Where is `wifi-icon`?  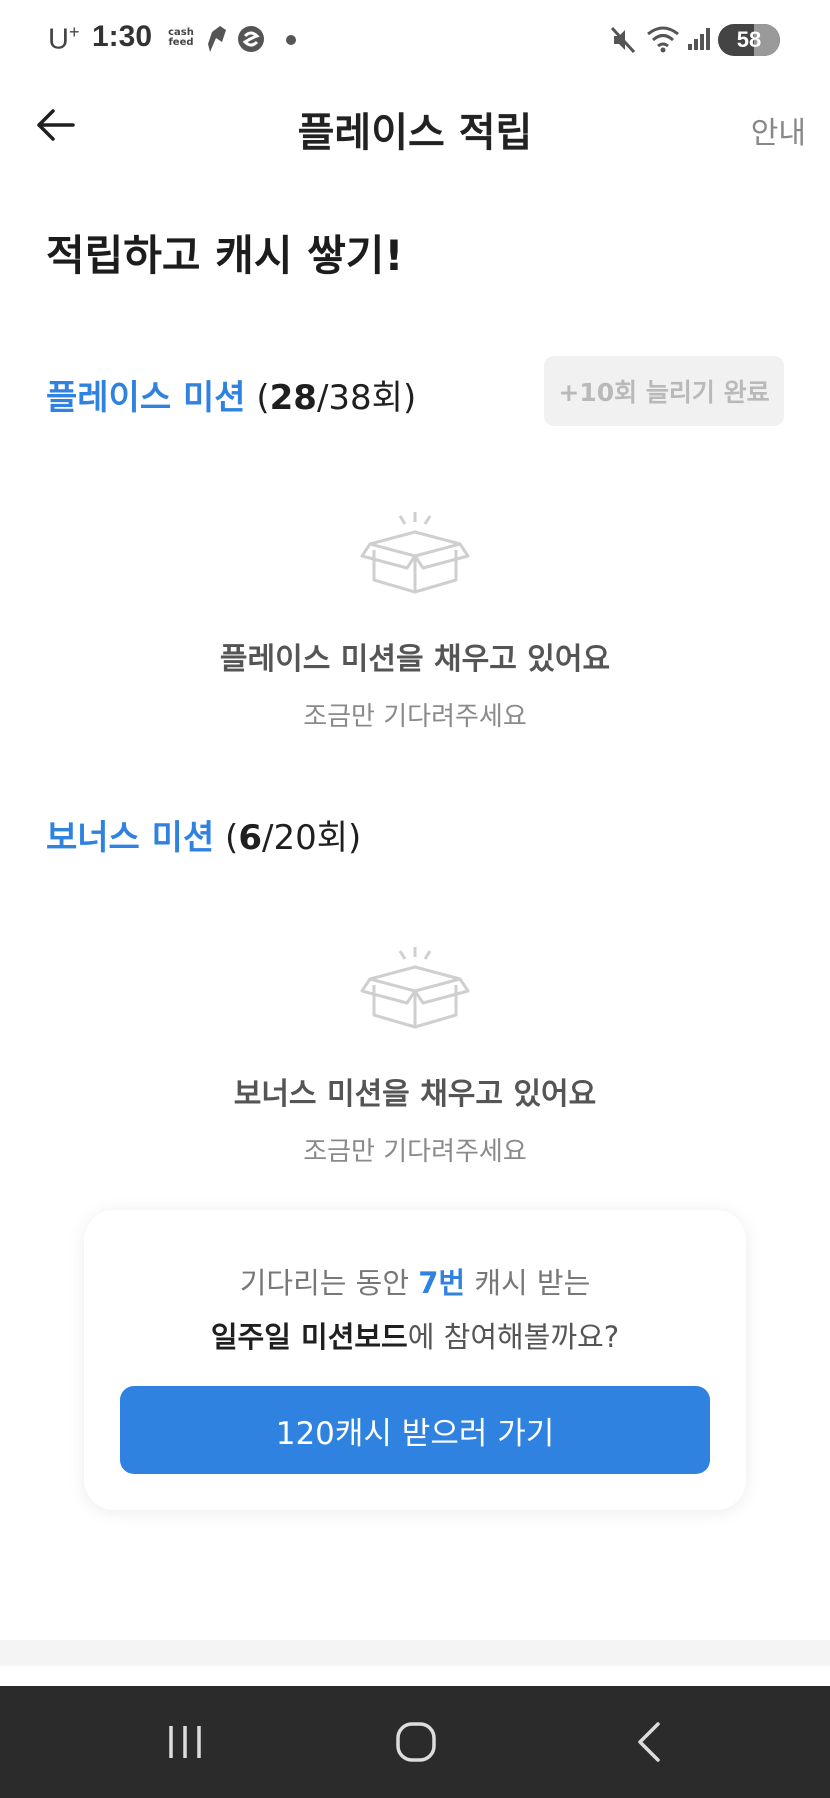 wifi-icon is located at coordinates (663, 39).